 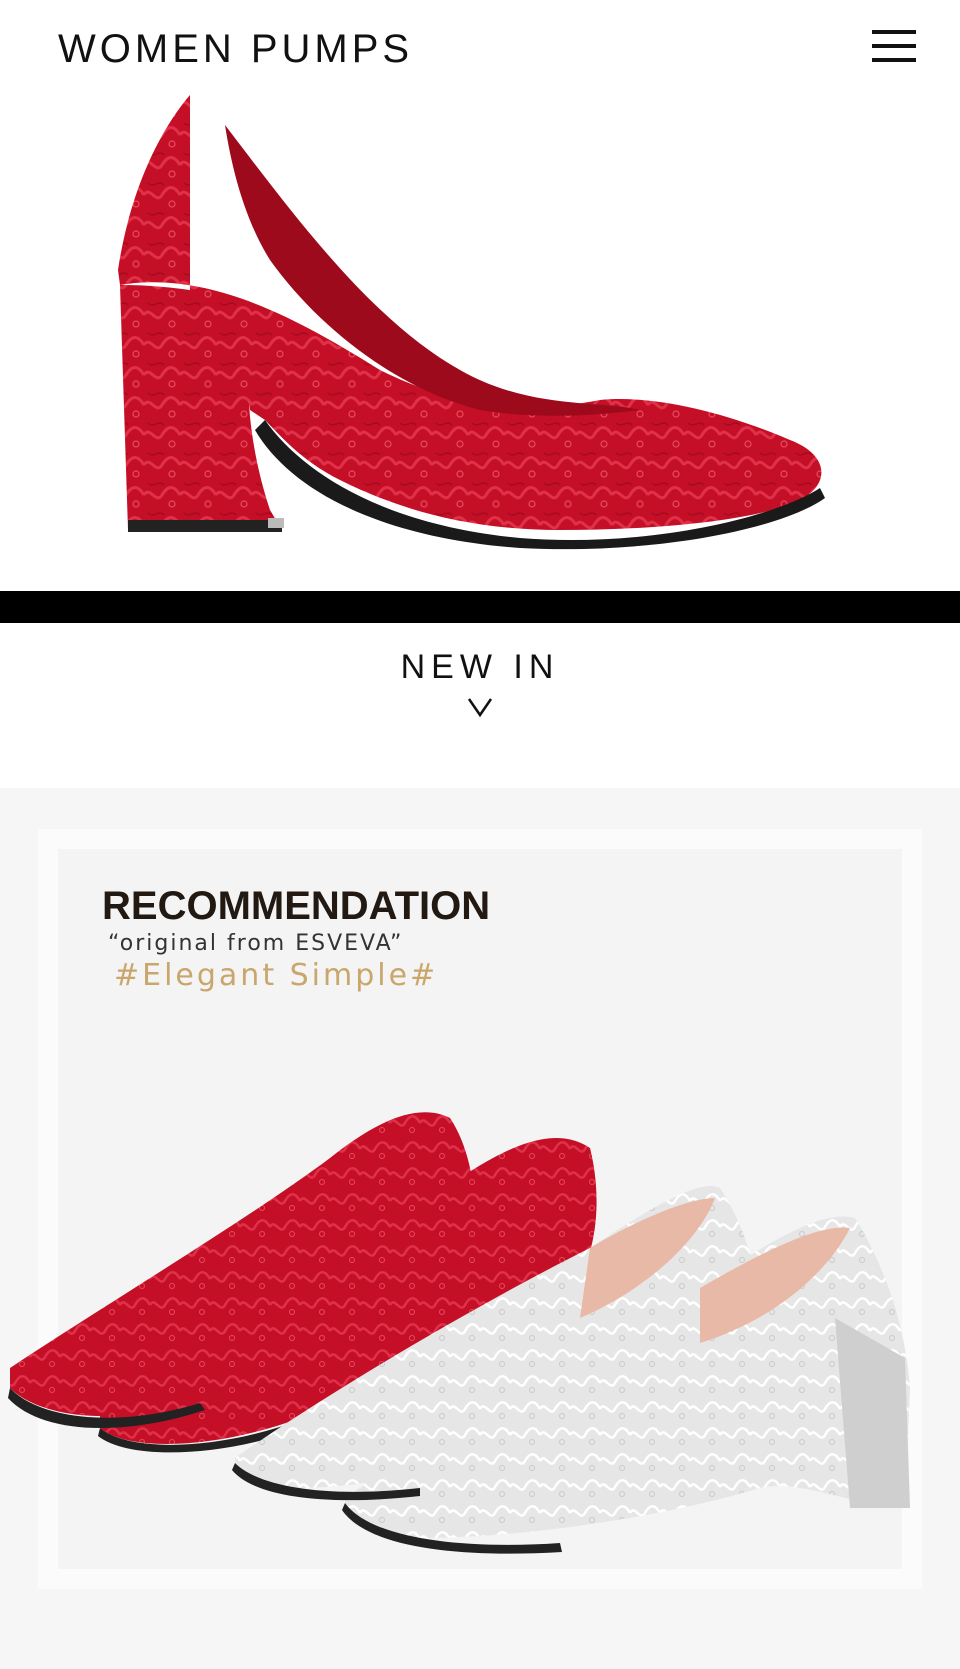 What do you see at coordinates (480, 707) in the screenshot?
I see `chevron-down-icon` at bounding box center [480, 707].